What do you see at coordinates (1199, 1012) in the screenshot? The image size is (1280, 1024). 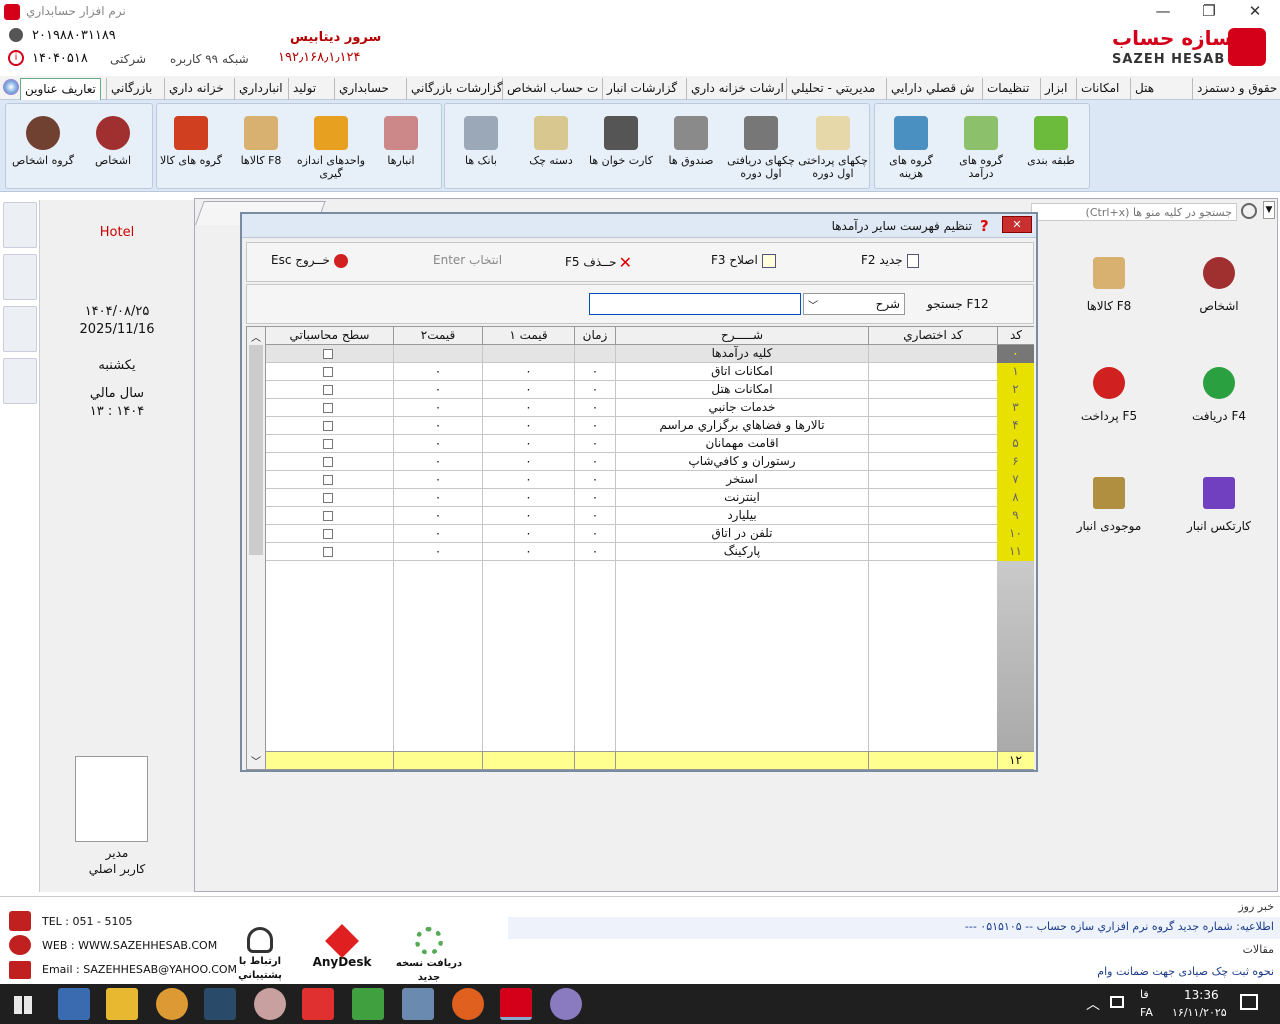 I see `clock-date: ۱۶/۱۱/۲۰۲۵` at bounding box center [1199, 1012].